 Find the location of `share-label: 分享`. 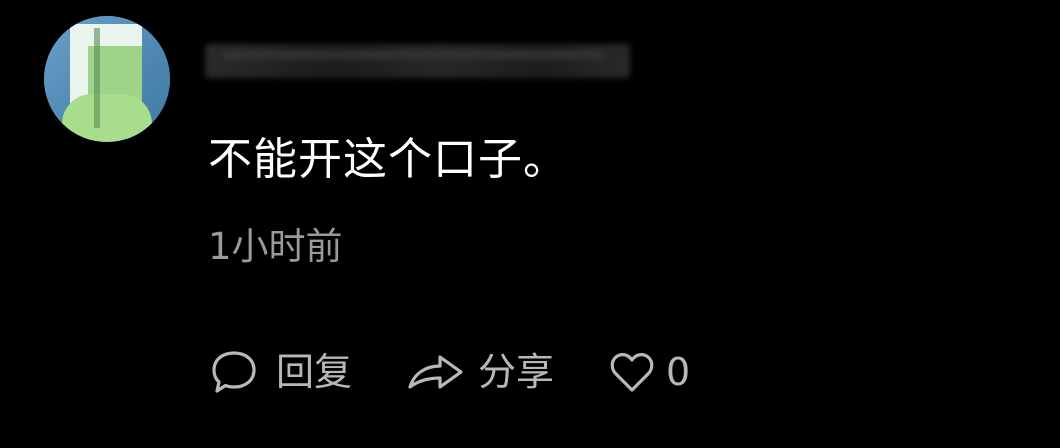

share-label: 分享 is located at coordinates (516, 372).